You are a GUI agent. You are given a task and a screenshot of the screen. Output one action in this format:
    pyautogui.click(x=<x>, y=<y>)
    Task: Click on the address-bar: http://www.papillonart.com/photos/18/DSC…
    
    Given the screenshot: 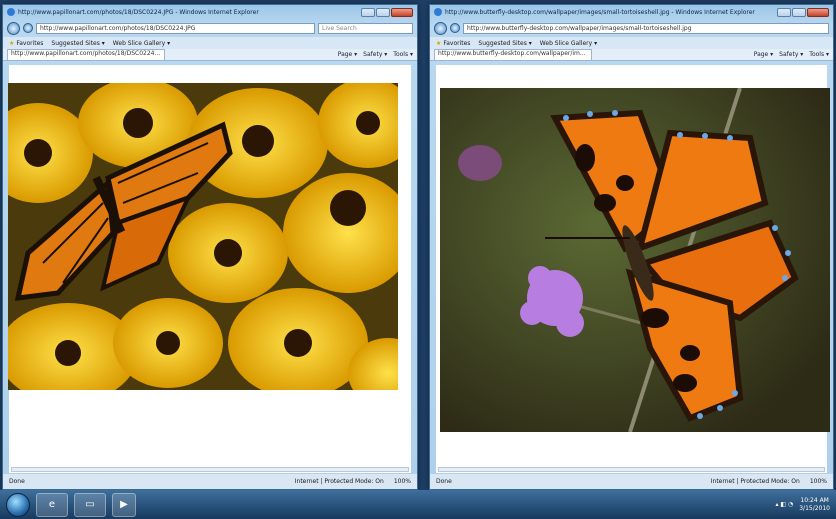 What is the action you would take?
    pyautogui.click(x=175, y=28)
    